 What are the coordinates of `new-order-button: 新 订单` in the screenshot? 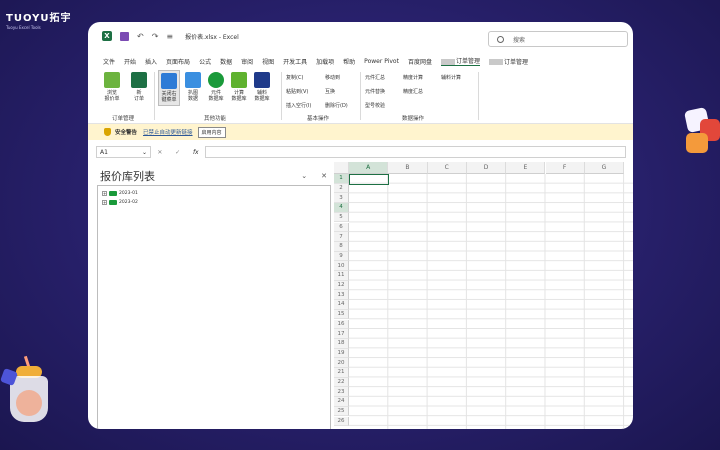 It's located at (139, 87).